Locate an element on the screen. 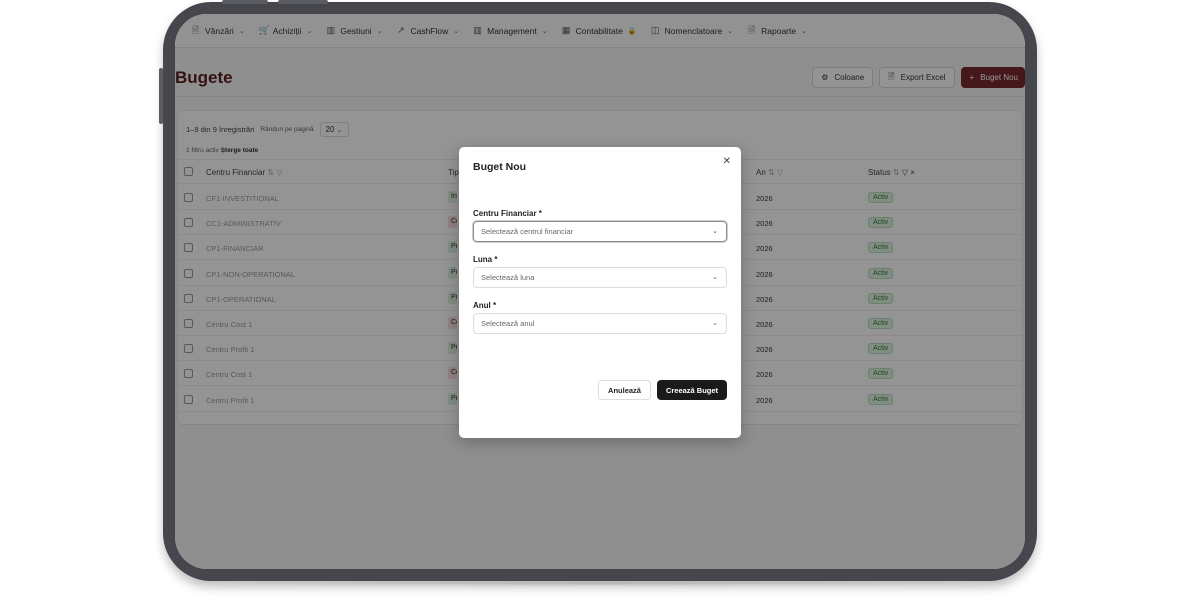 This screenshot has height=600, width=1200. create-budget-button: Creează Buget is located at coordinates (692, 390).